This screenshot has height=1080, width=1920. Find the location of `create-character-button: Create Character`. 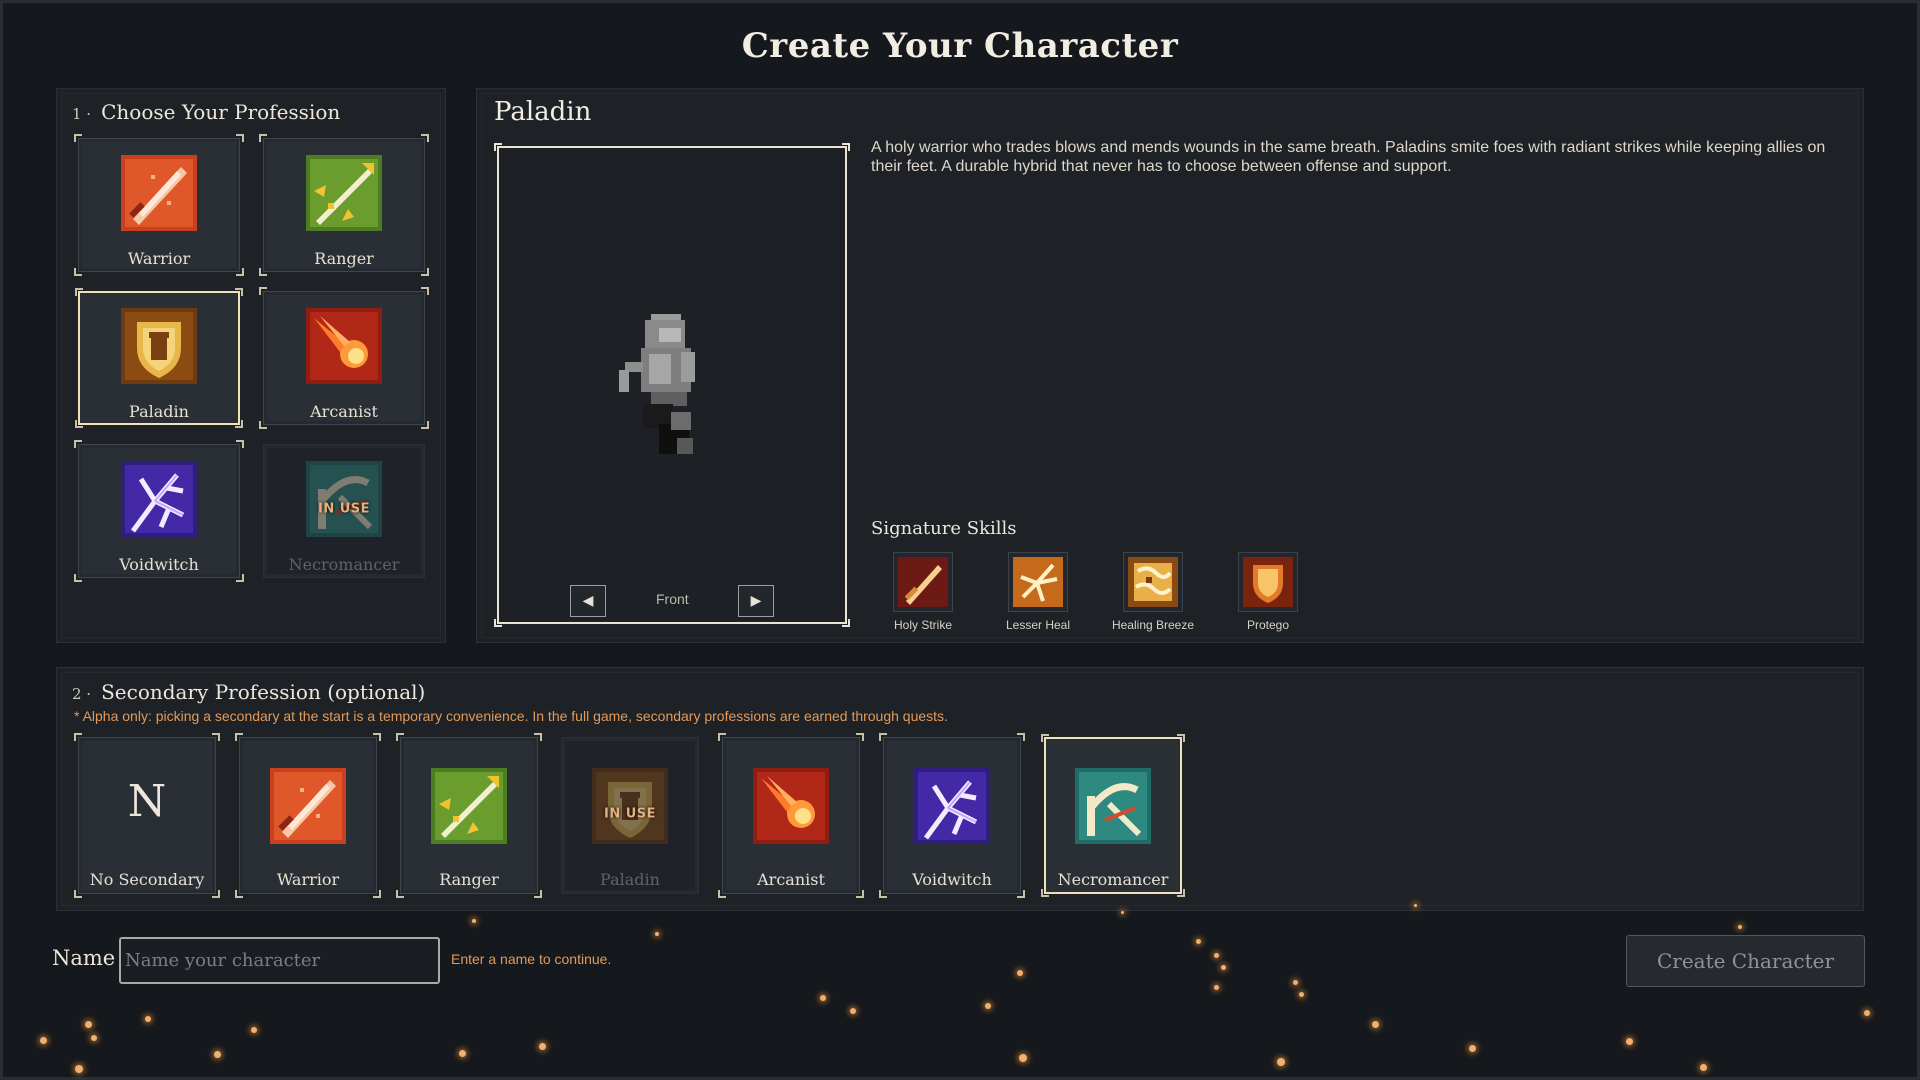

create-character-button: Create Character is located at coordinates (1745, 961).